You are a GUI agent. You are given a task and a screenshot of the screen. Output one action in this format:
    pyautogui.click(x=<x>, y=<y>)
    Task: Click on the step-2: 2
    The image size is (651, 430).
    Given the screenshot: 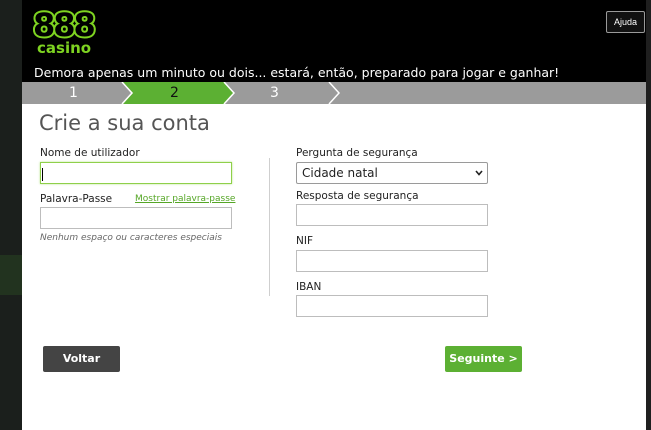 What is the action you would take?
    pyautogui.click(x=174, y=93)
    